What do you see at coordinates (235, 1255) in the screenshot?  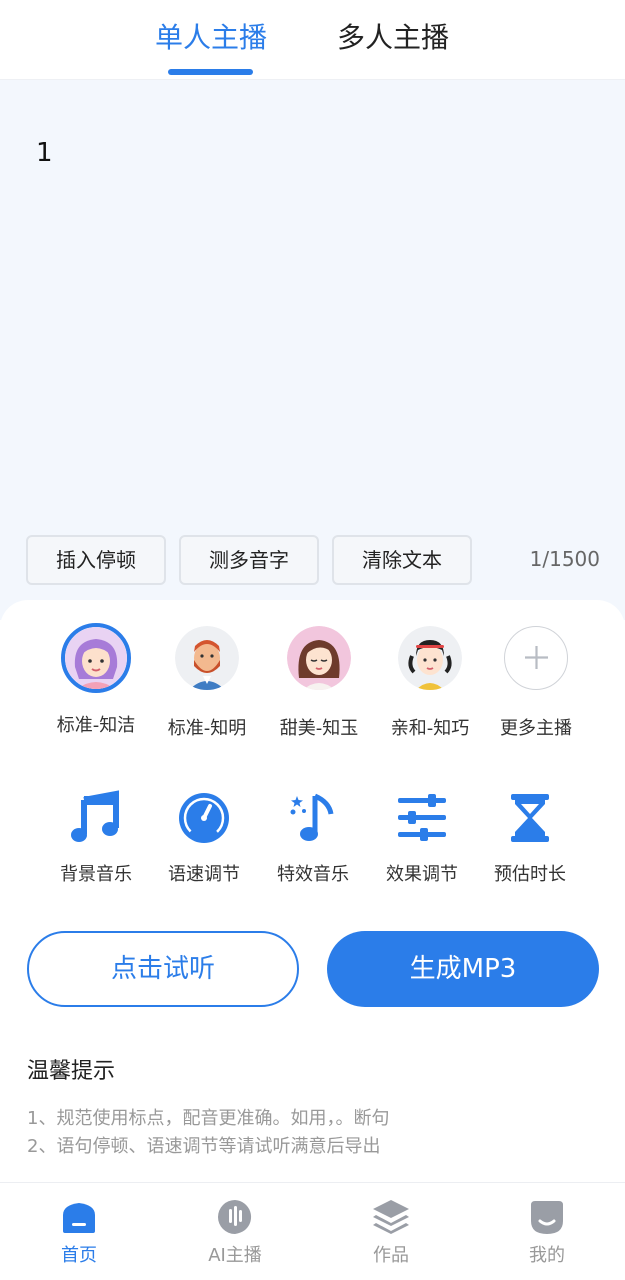 I see `nav-label: AI主播` at bounding box center [235, 1255].